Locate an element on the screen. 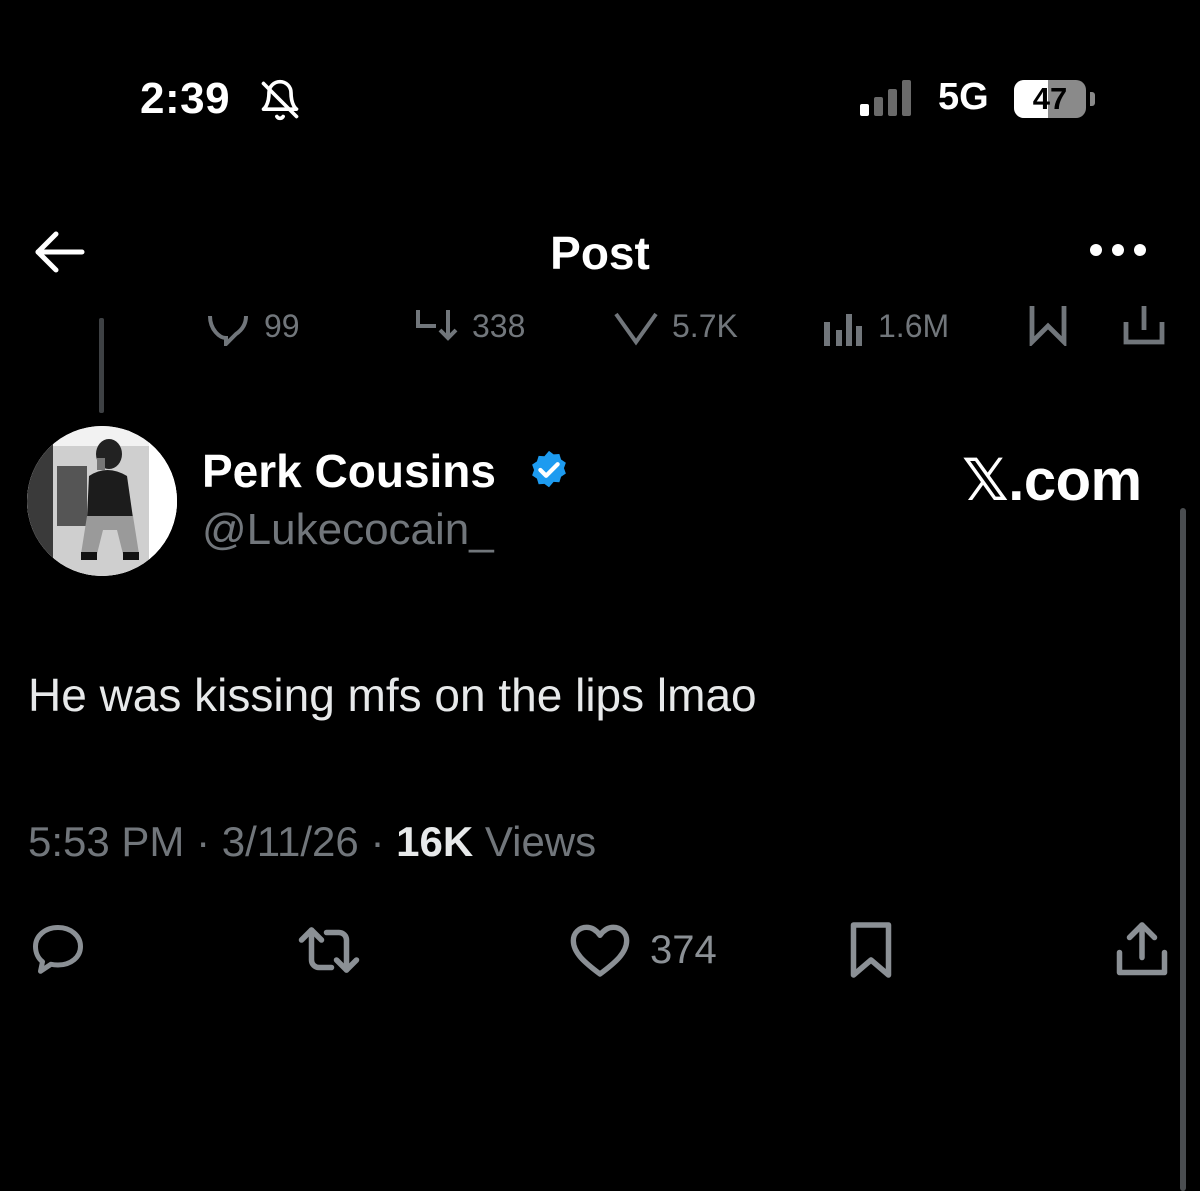 This screenshot has height=1191, width=1200. previous-post-actions: 99 338 5.7K 1.6M is located at coordinates (600, 326).